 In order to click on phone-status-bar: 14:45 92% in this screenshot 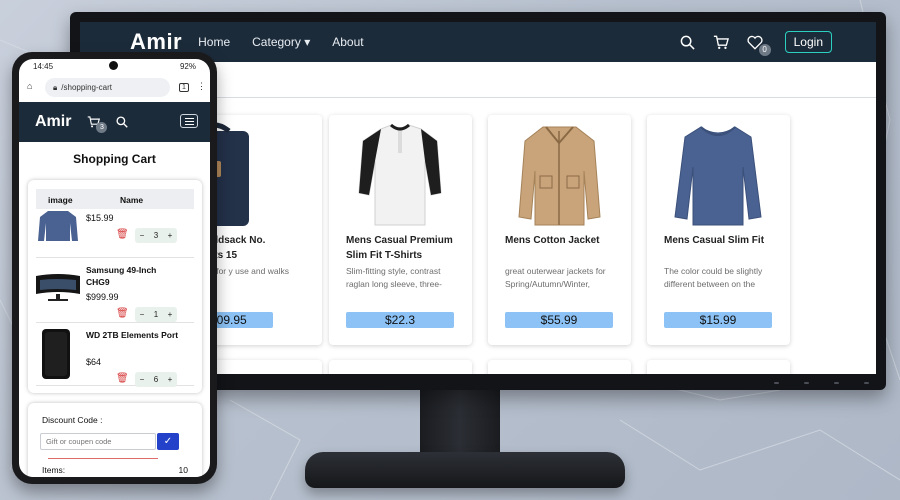, I will do `click(114, 67)`.